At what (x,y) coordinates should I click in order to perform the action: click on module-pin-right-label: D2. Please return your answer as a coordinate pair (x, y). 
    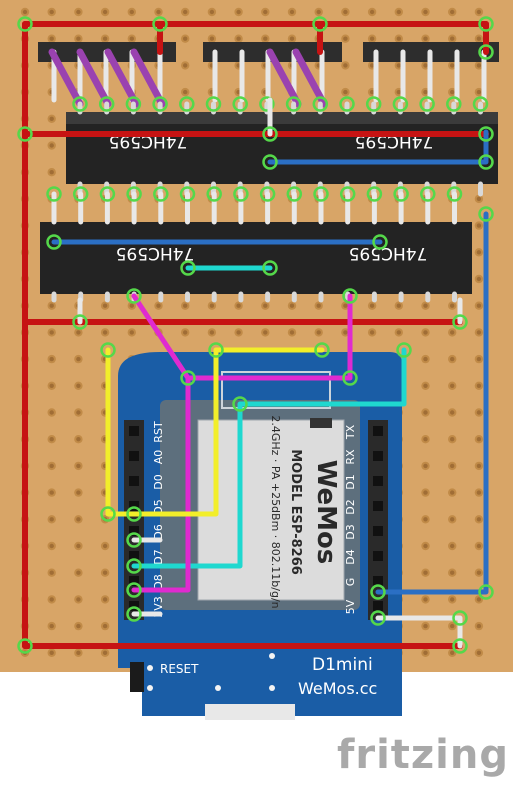
    Looking at the image, I should click on (350, 506).